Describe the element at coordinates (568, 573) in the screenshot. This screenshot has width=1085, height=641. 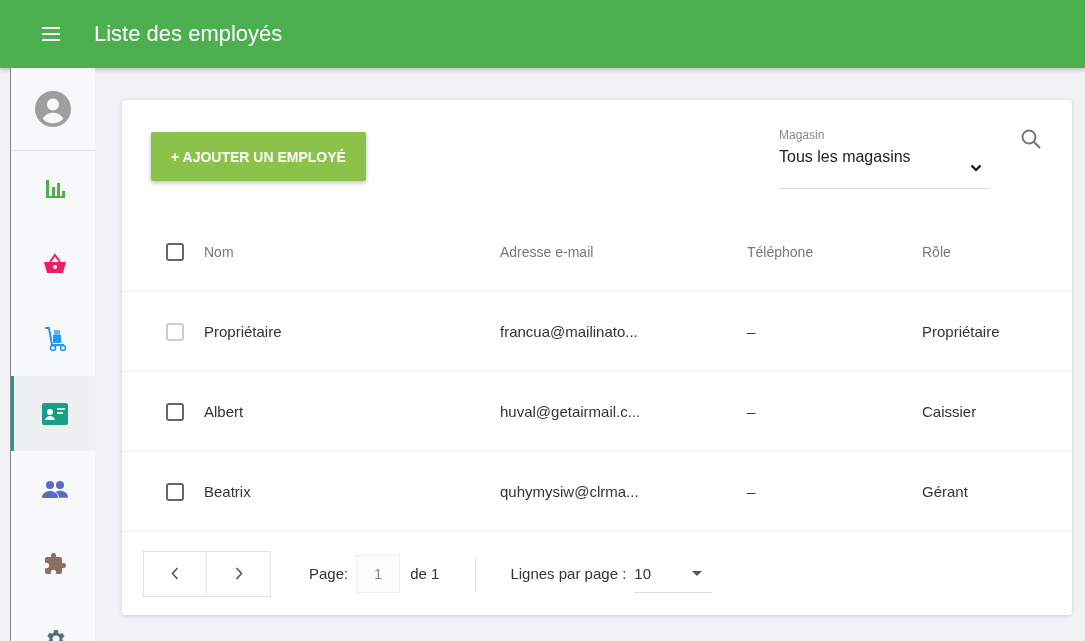
I see `rows-per-page-label: Lignes par page :` at that location.